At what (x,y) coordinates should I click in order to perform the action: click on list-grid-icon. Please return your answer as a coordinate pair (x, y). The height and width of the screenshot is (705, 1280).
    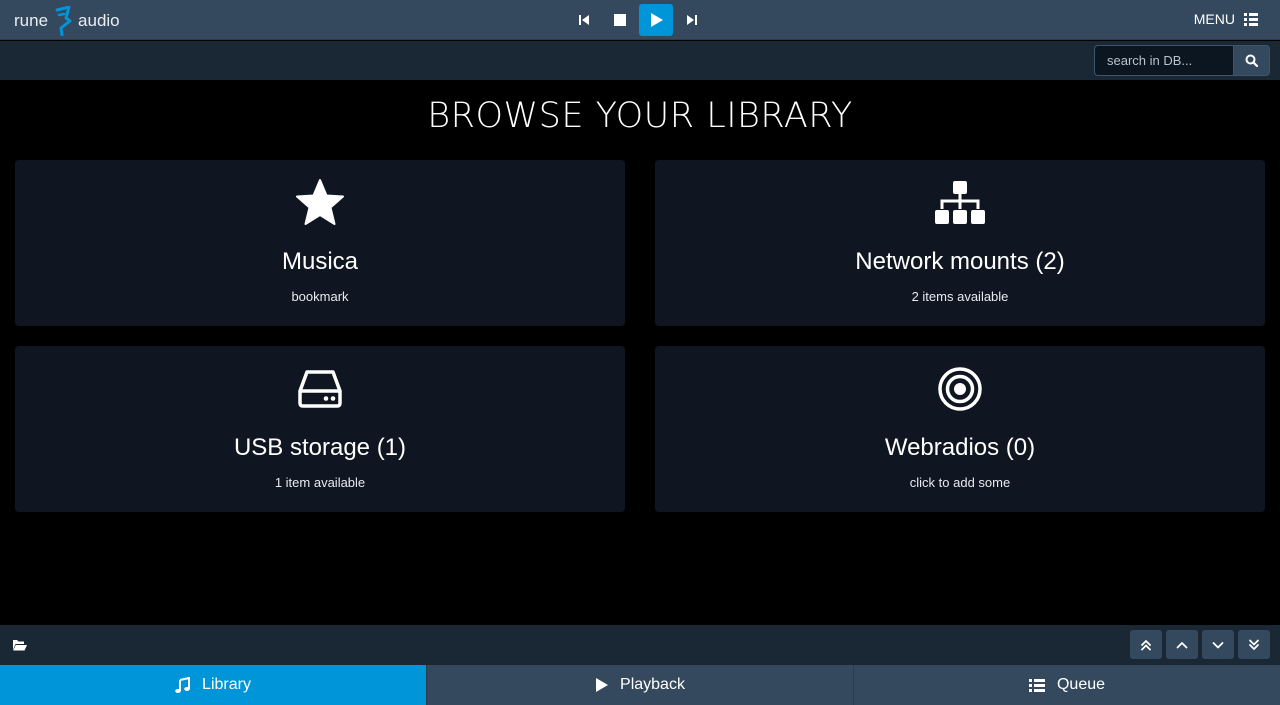
    Looking at the image, I should click on (1251, 19).